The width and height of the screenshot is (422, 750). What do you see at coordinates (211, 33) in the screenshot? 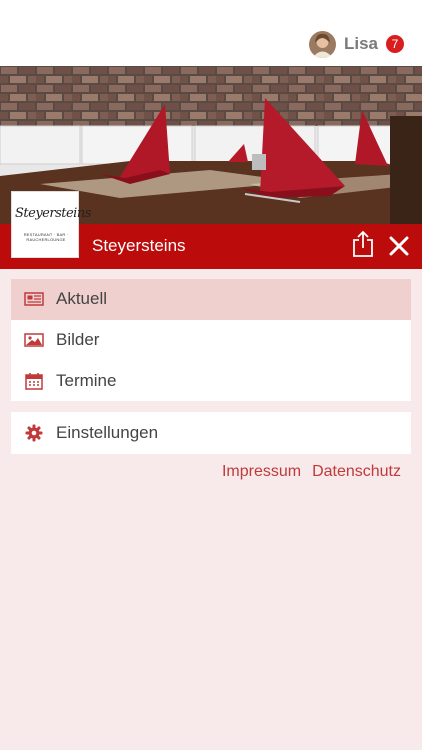
I see `top-bar: Lisa 7` at bounding box center [211, 33].